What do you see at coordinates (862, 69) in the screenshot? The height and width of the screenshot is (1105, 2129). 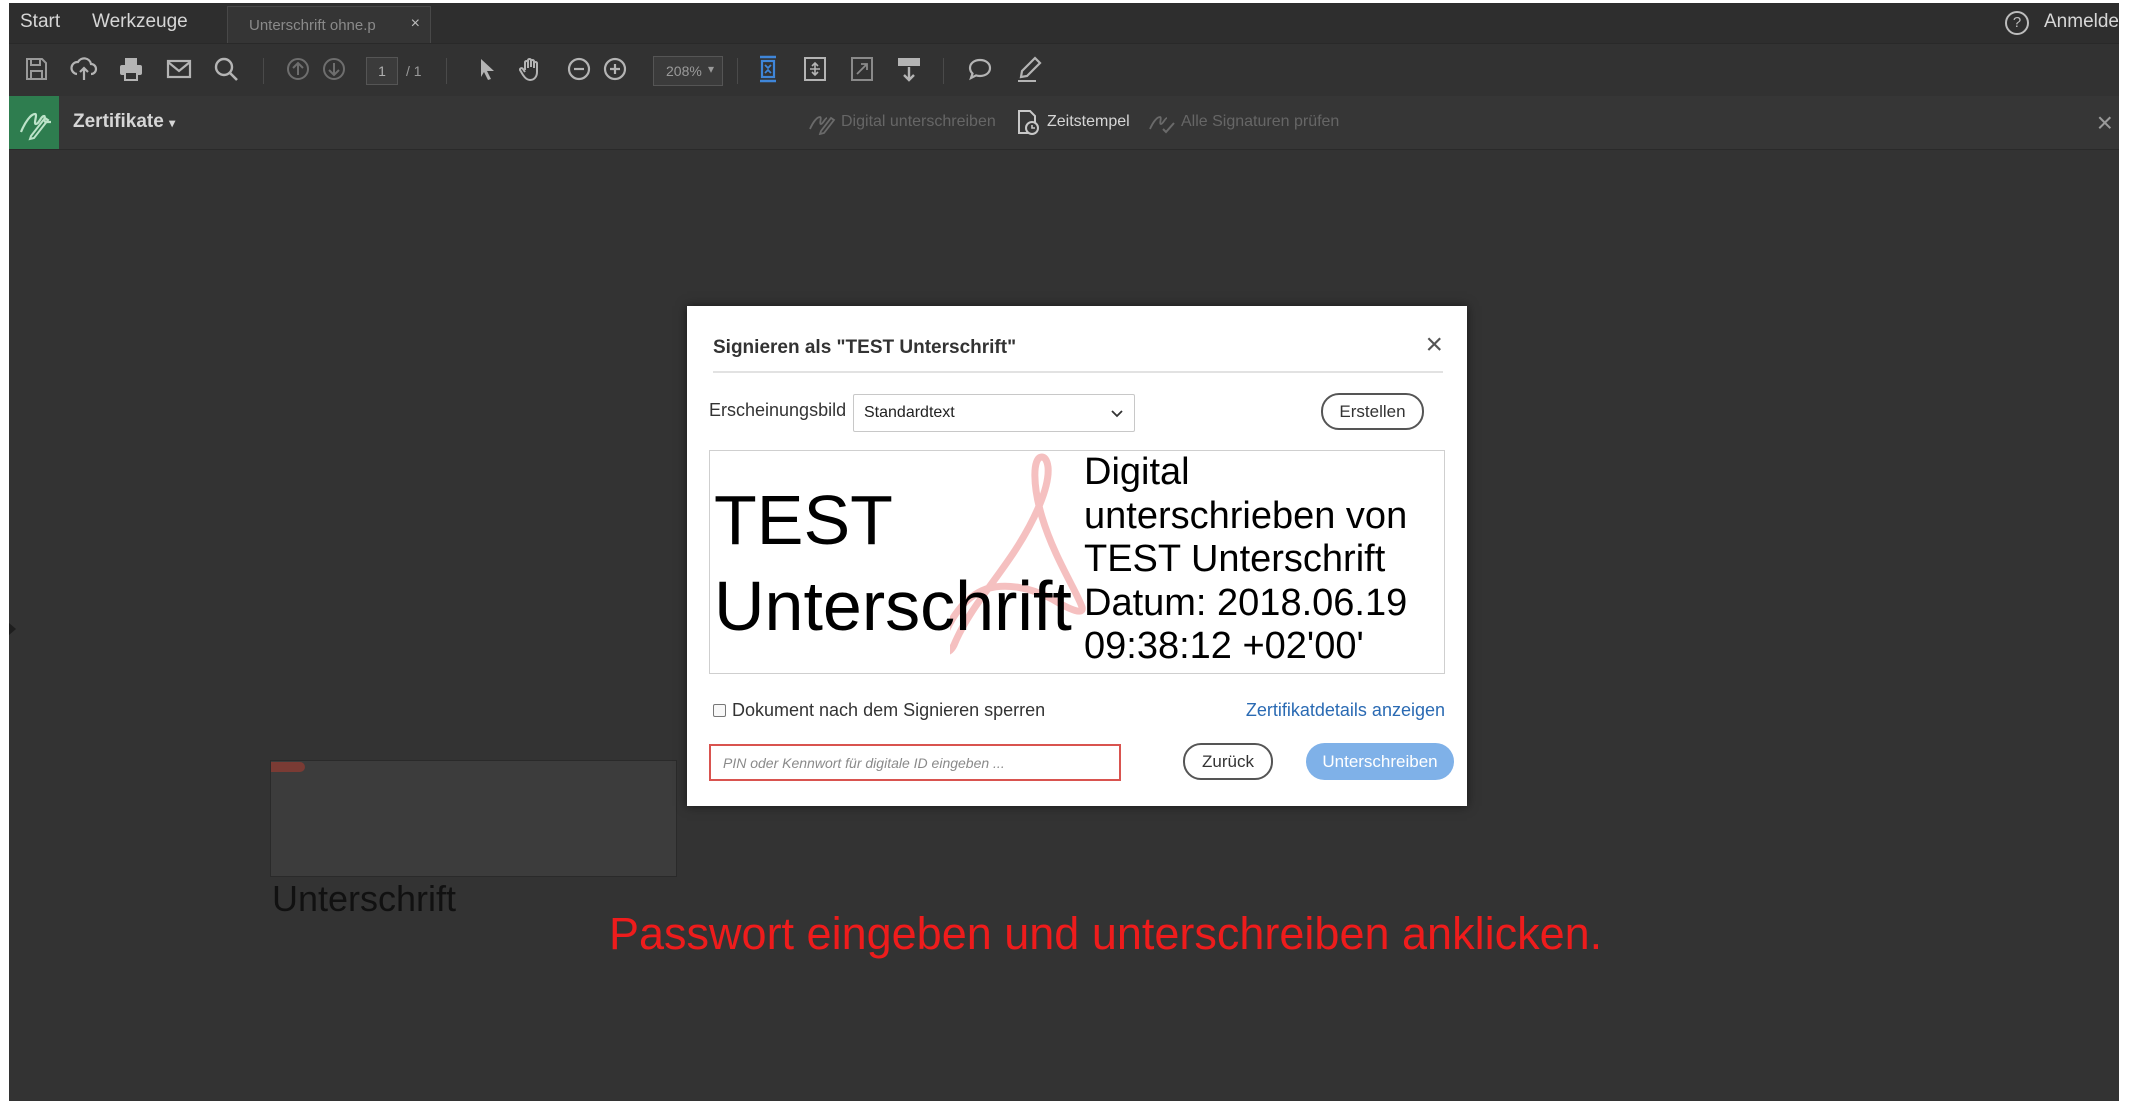 I see `full-screen-icon` at bounding box center [862, 69].